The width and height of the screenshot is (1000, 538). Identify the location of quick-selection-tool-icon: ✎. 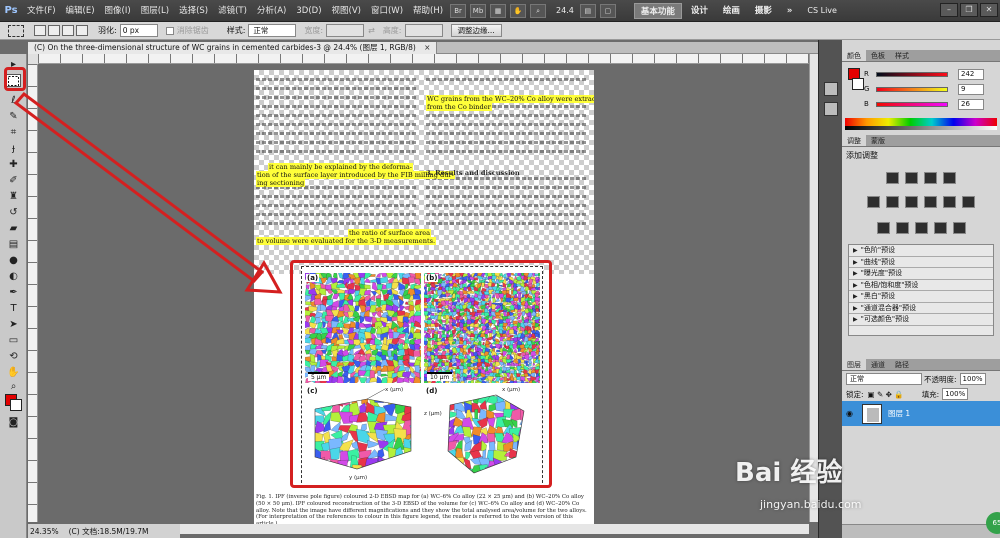
(13, 116).